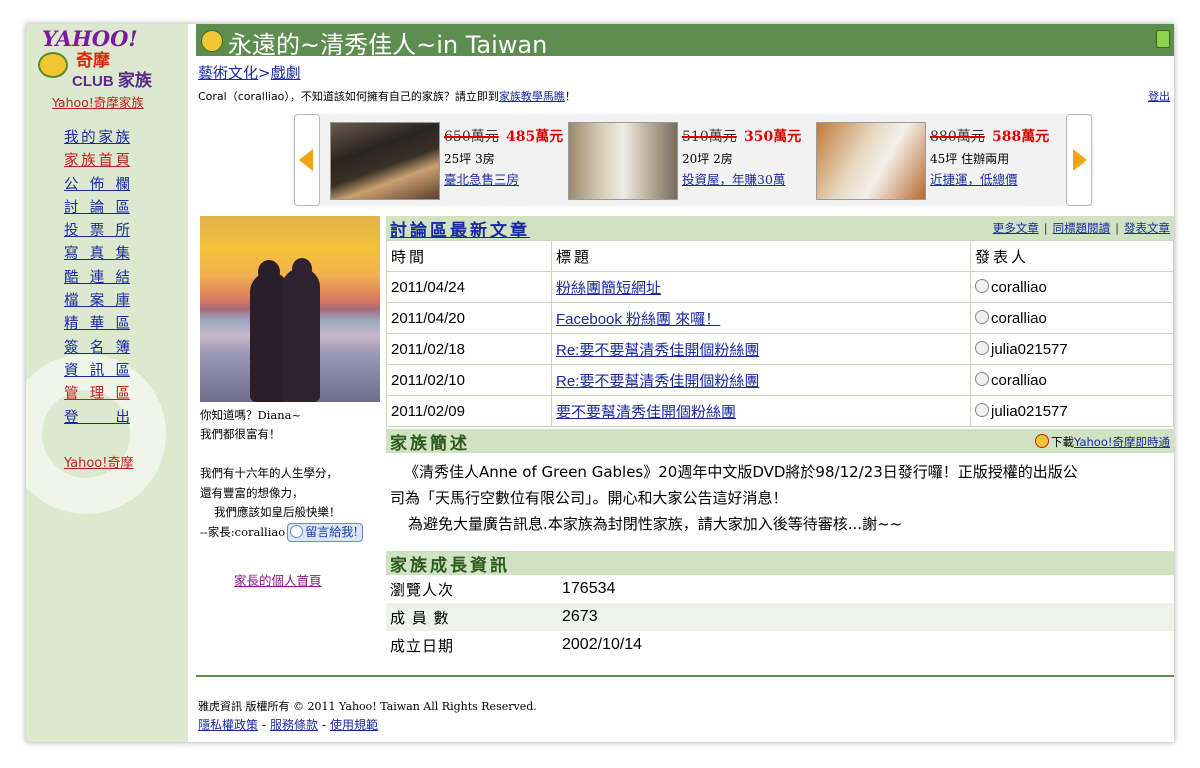 The height and width of the screenshot is (768, 1200). I want to click on ad-link: 臺北急售三房, so click(481, 178).